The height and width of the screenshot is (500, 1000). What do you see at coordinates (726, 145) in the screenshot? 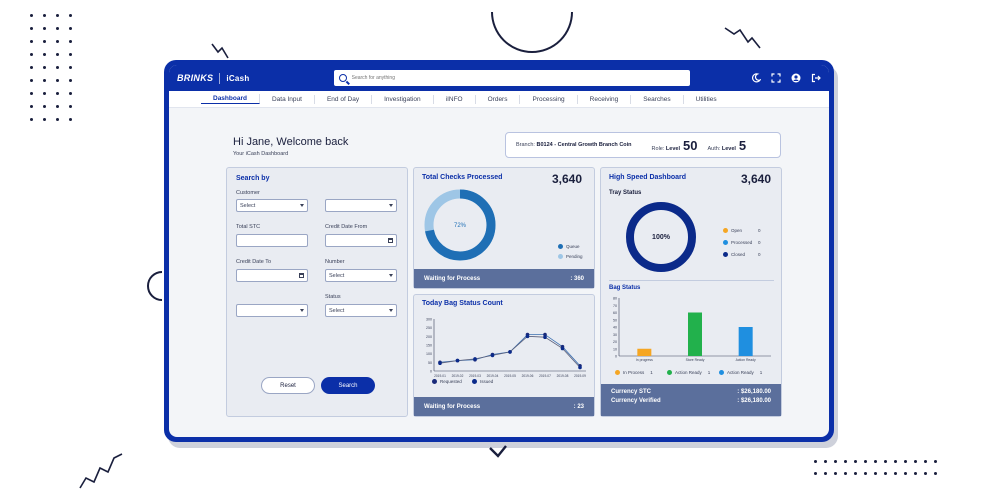
I see `auth-info: Auth: Level 5` at bounding box center [726, 145].